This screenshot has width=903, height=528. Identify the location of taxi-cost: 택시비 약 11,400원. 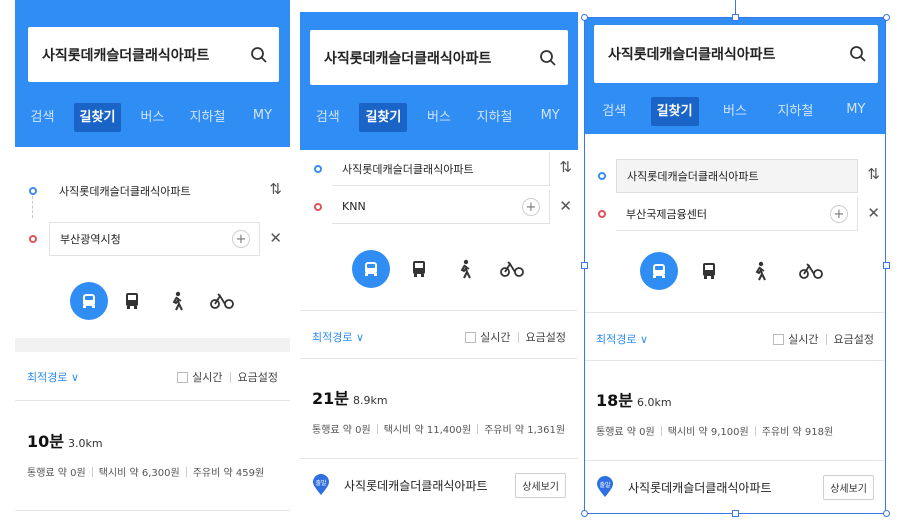
(427, 430).